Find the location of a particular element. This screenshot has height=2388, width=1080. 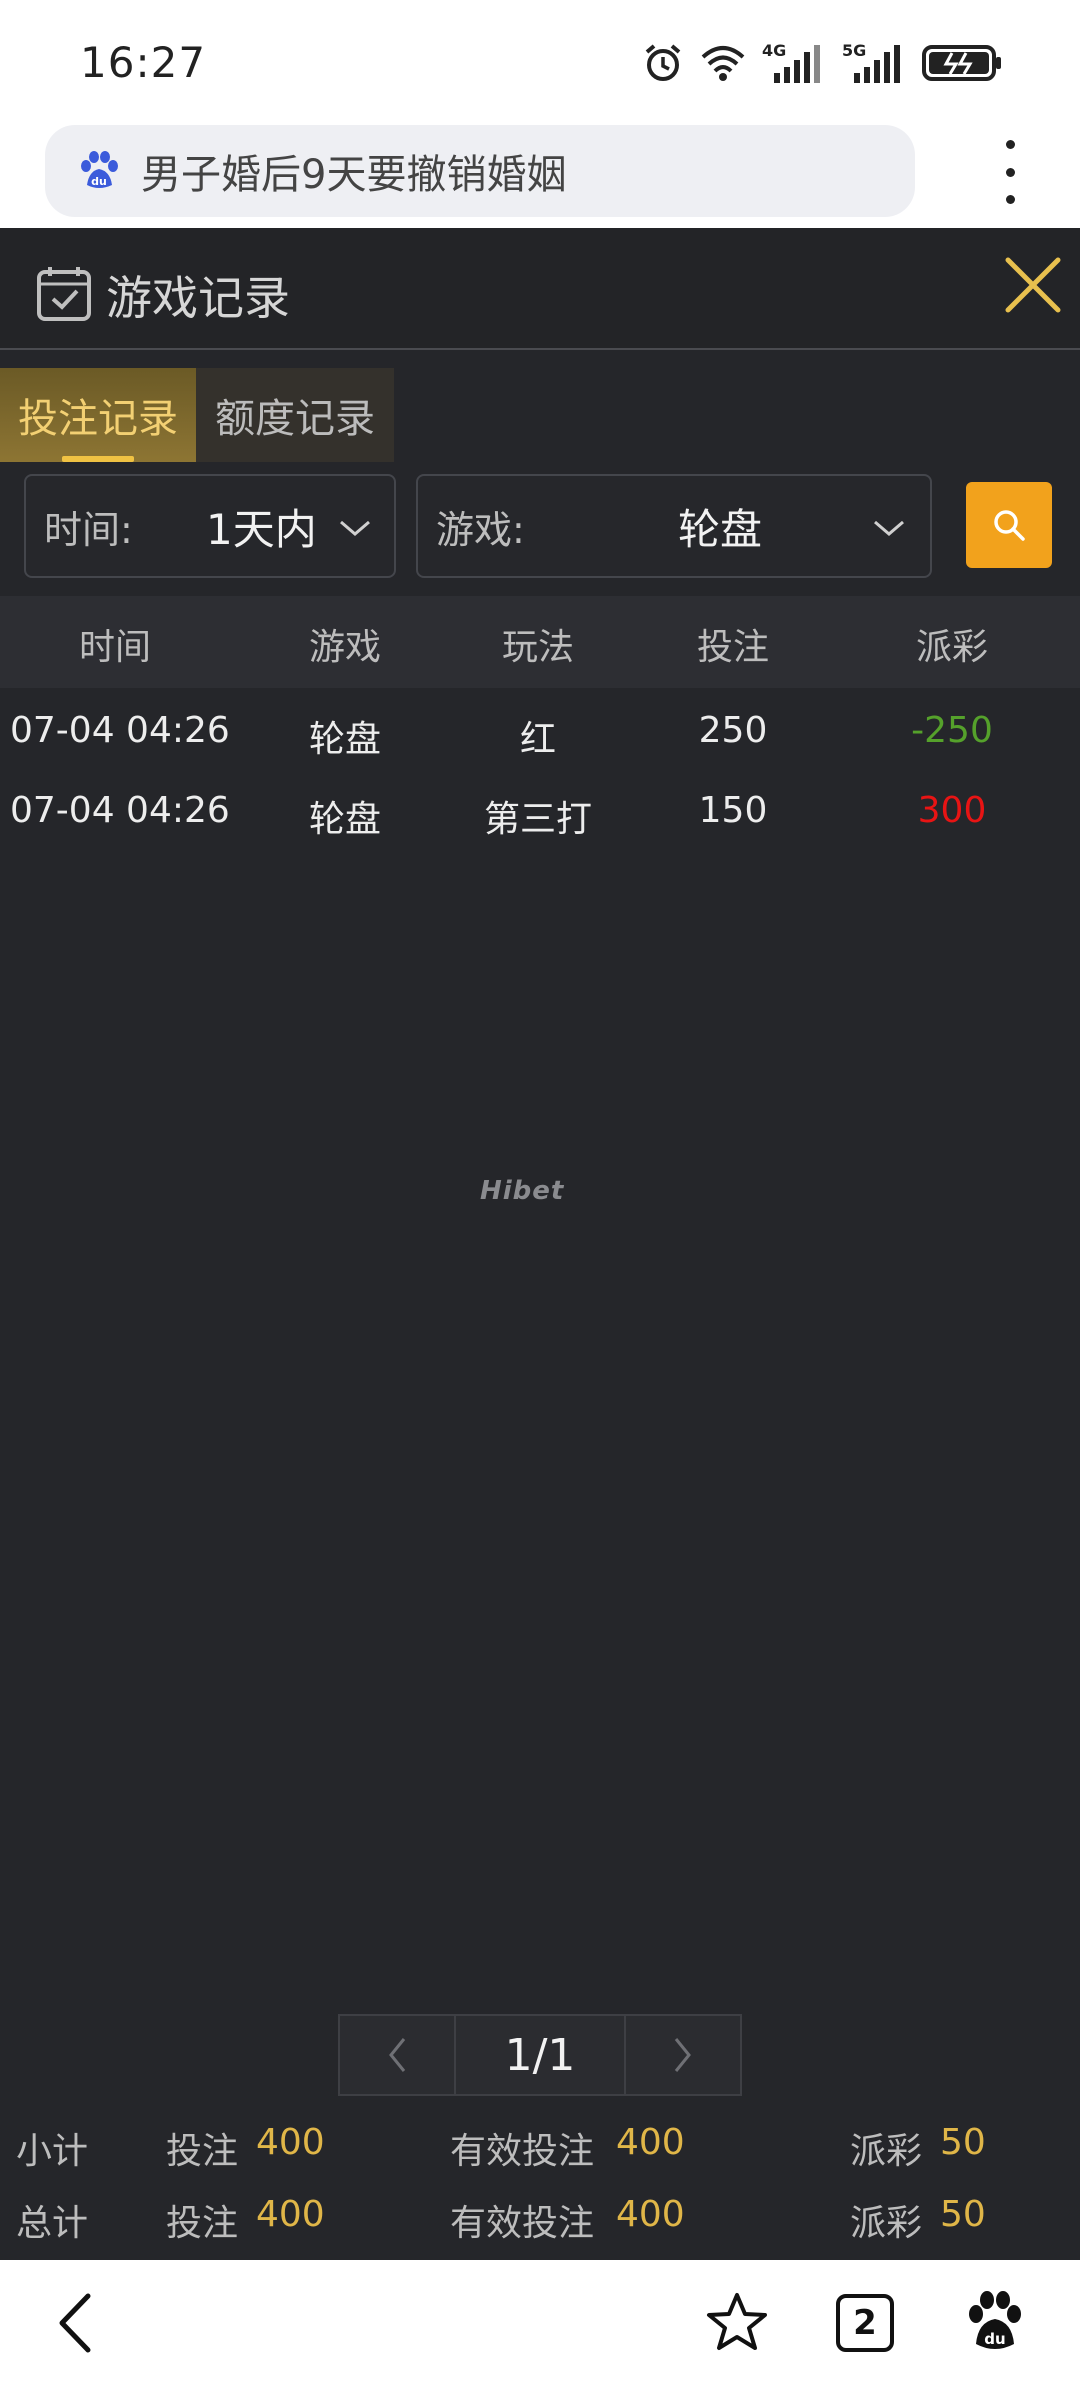

table-row: 07-04 04:26 轮盘 红 250 -250 is located at coordinates (540, 728).